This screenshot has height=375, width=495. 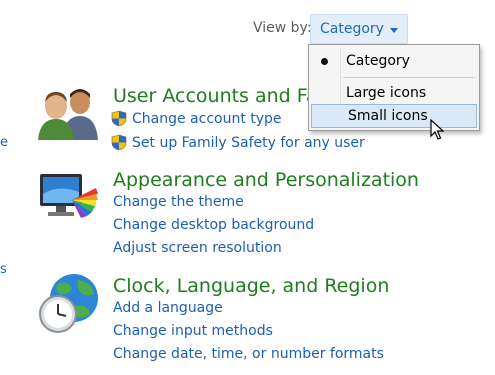 I want to click on user-accounts-icon, so click(x=68, y=113).